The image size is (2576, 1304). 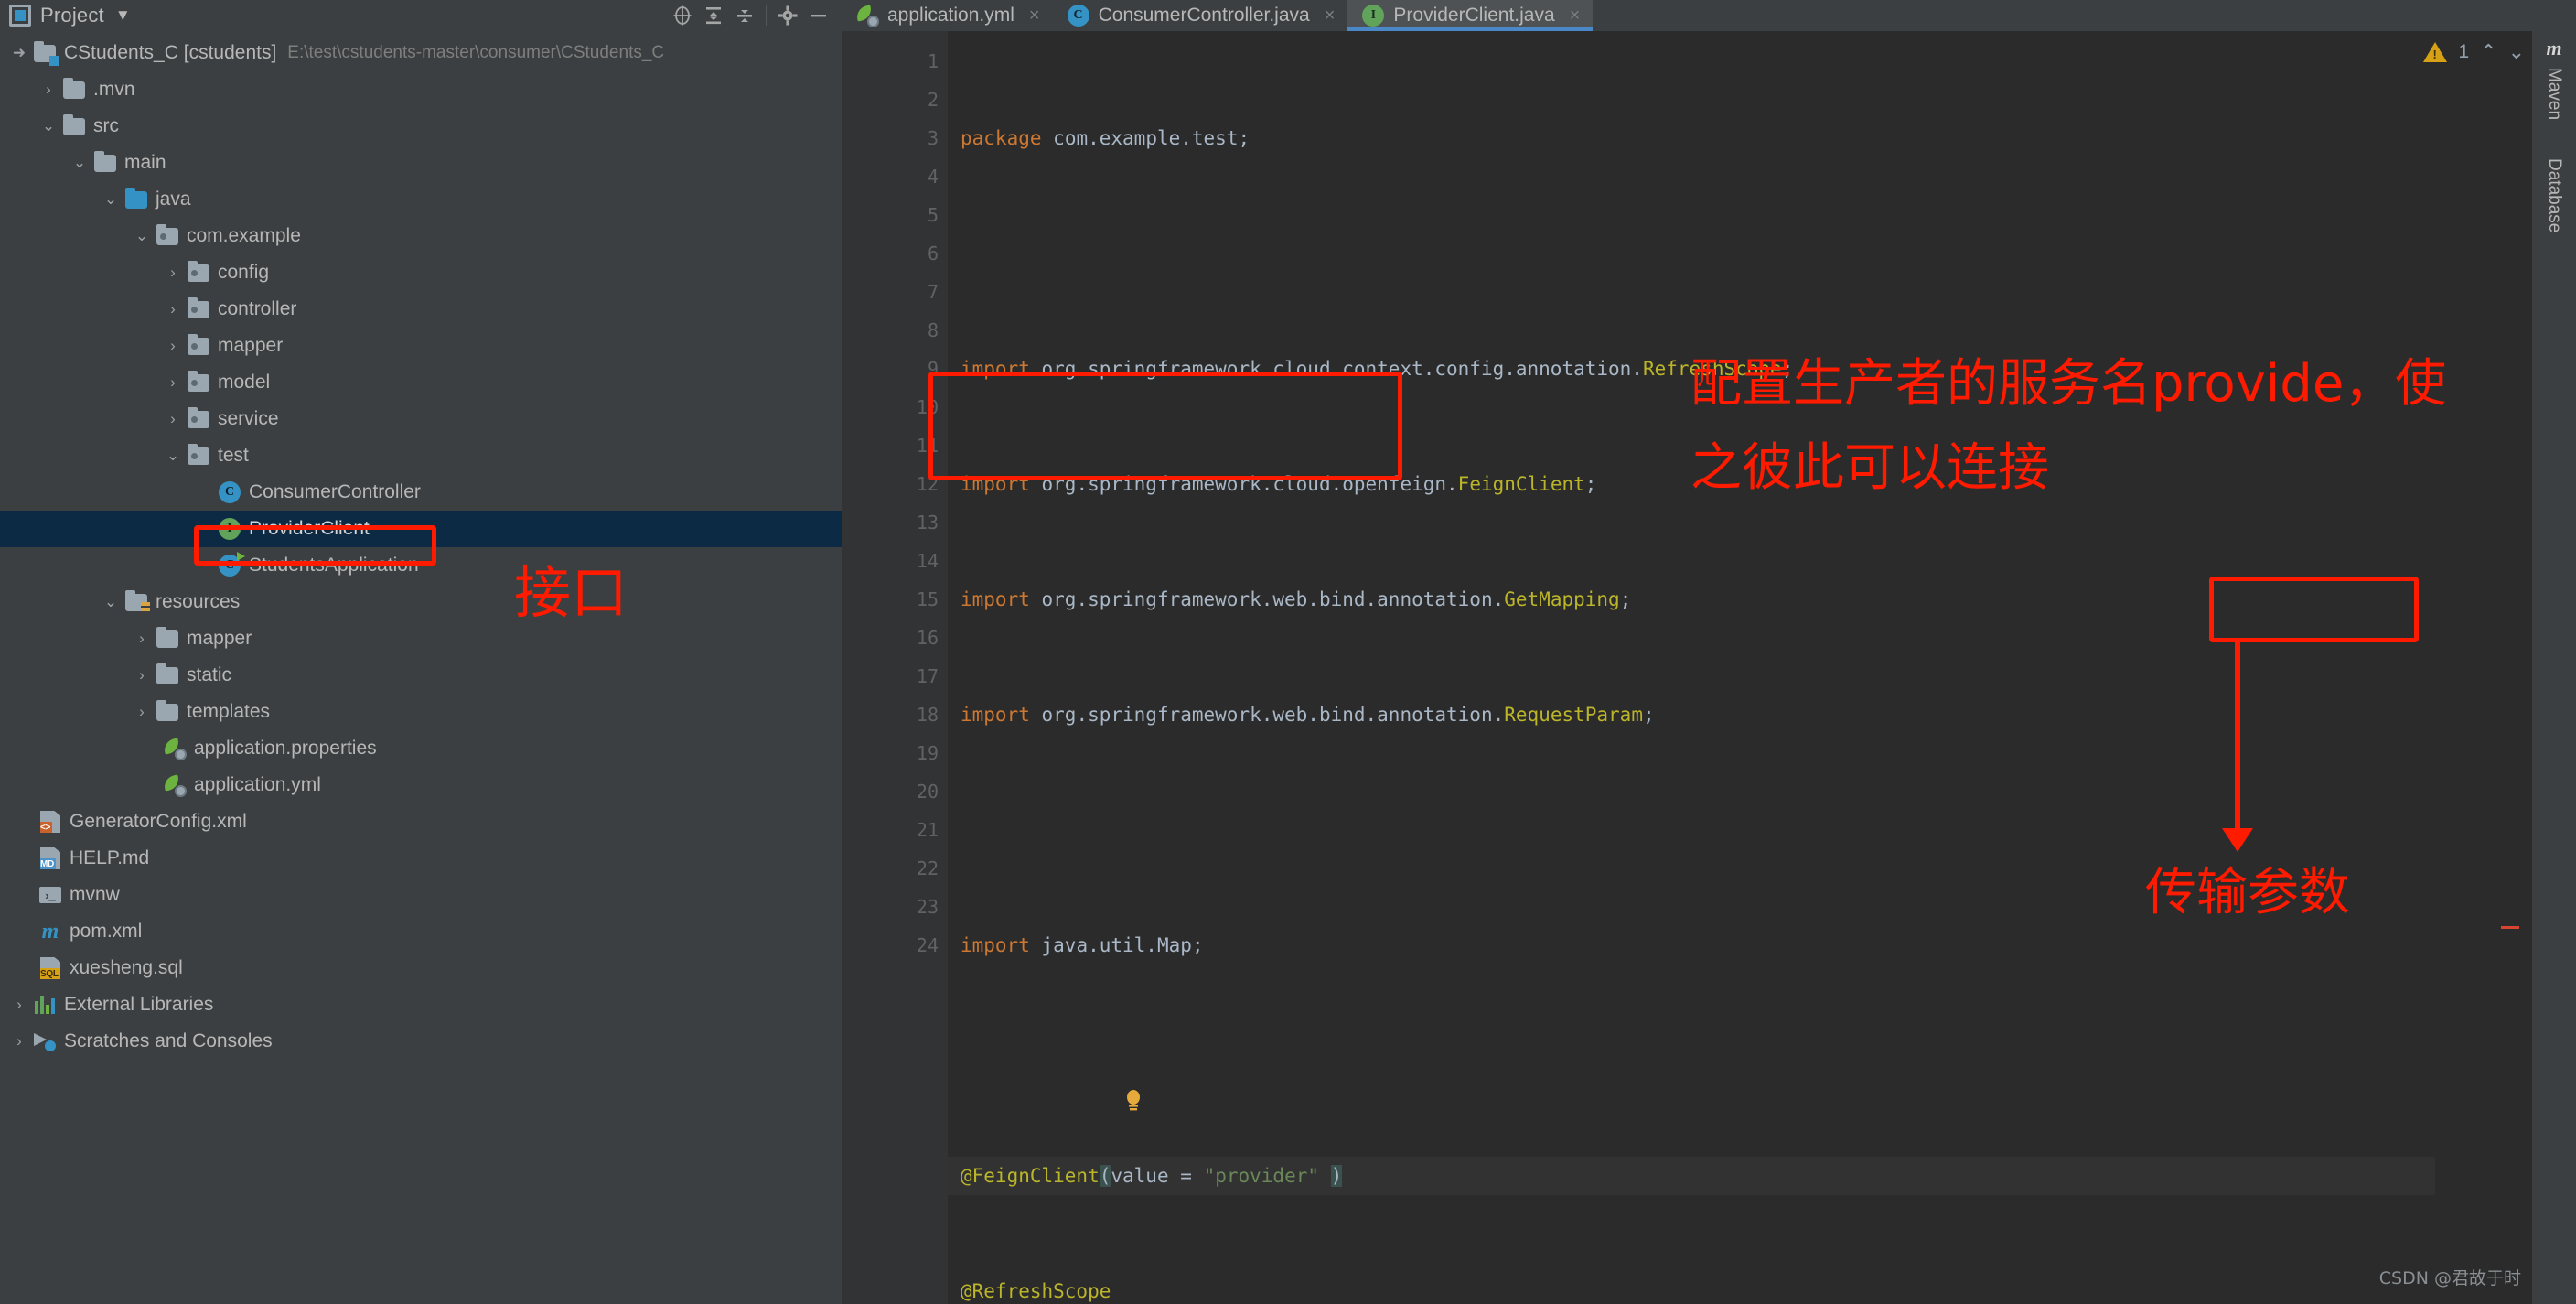 I want to click on sql-file-icon: SQL, so click(x=51, y=968).